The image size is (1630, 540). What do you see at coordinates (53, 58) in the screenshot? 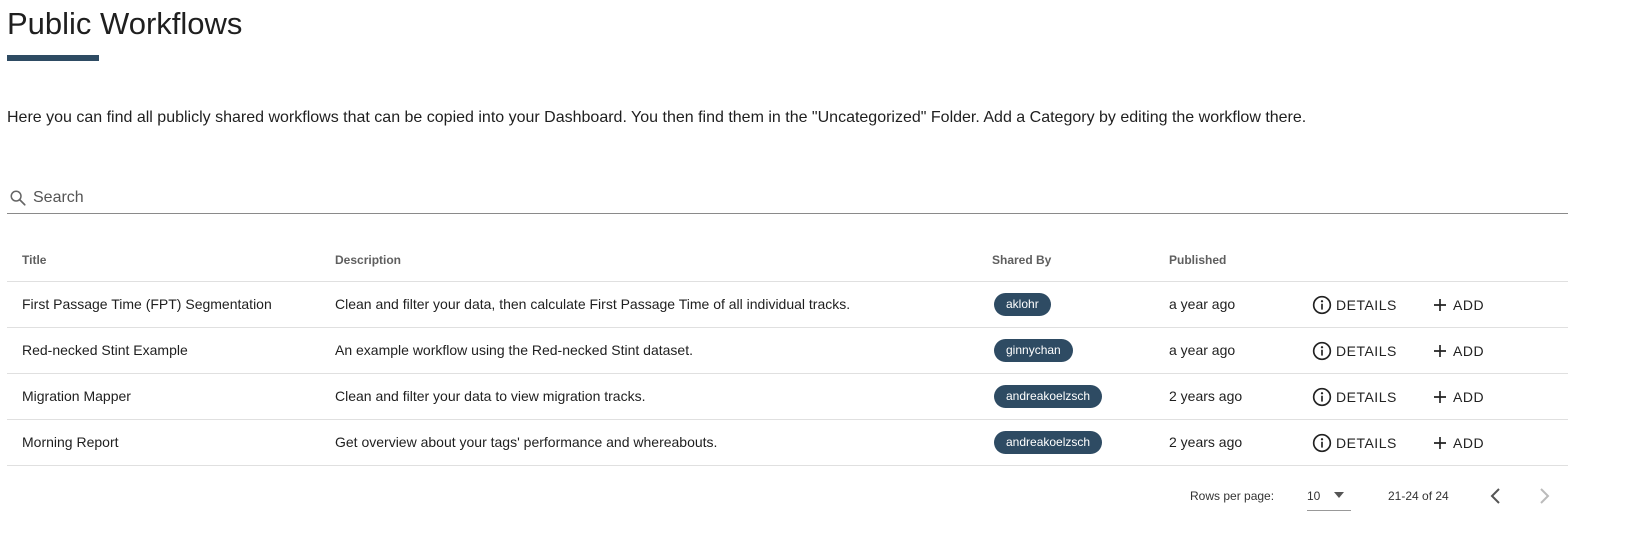
I see `title-underline` at bounding box center [53, 58].